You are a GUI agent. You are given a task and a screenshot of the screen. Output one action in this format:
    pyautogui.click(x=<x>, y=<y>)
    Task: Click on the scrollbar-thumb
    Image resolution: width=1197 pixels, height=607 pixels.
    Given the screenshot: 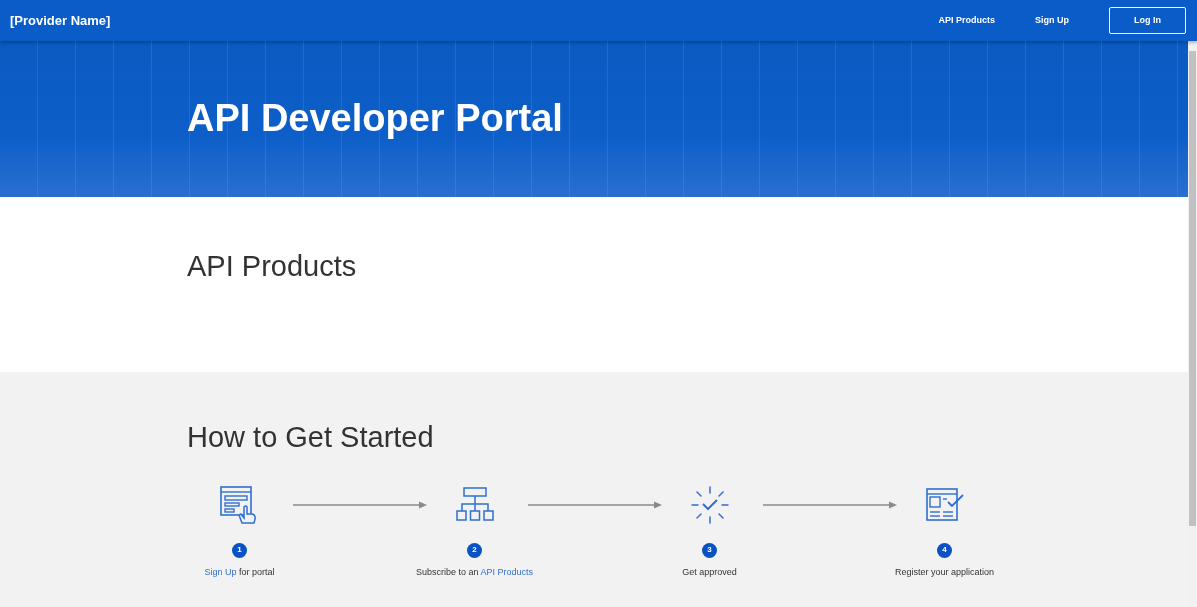 What is the action you would take?
    pyautogui.click(x=1192, y=288)
    